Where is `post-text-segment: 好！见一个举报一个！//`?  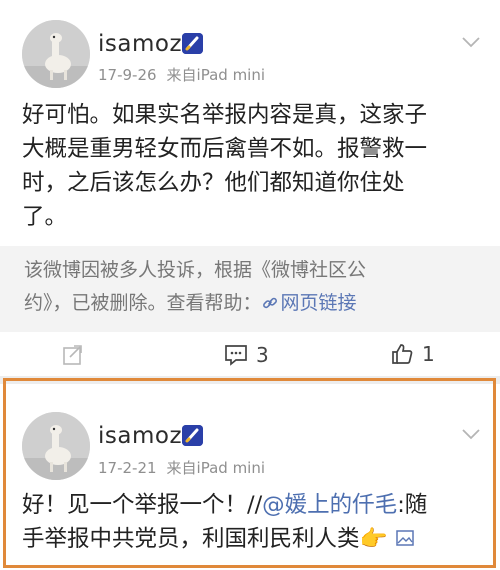
post-text-segment: 好！见一个举报一个！// is located at coordinates (142, 505).